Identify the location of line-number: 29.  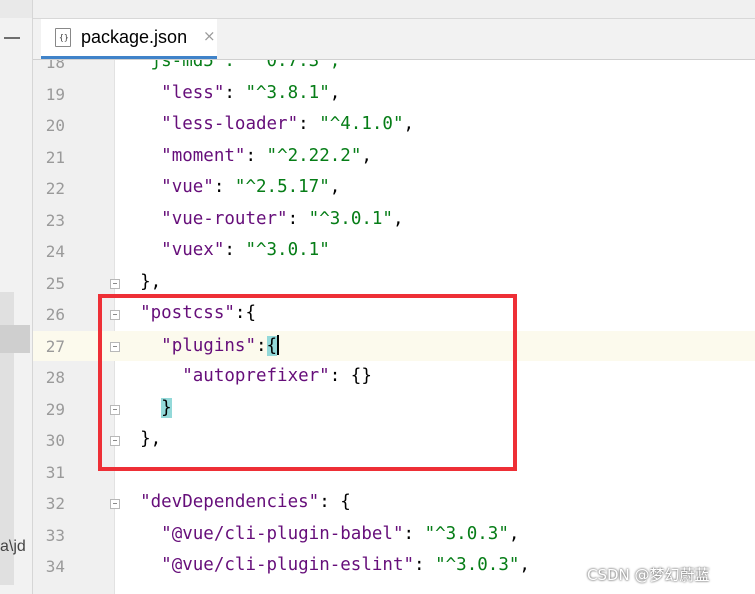
(55, 409).